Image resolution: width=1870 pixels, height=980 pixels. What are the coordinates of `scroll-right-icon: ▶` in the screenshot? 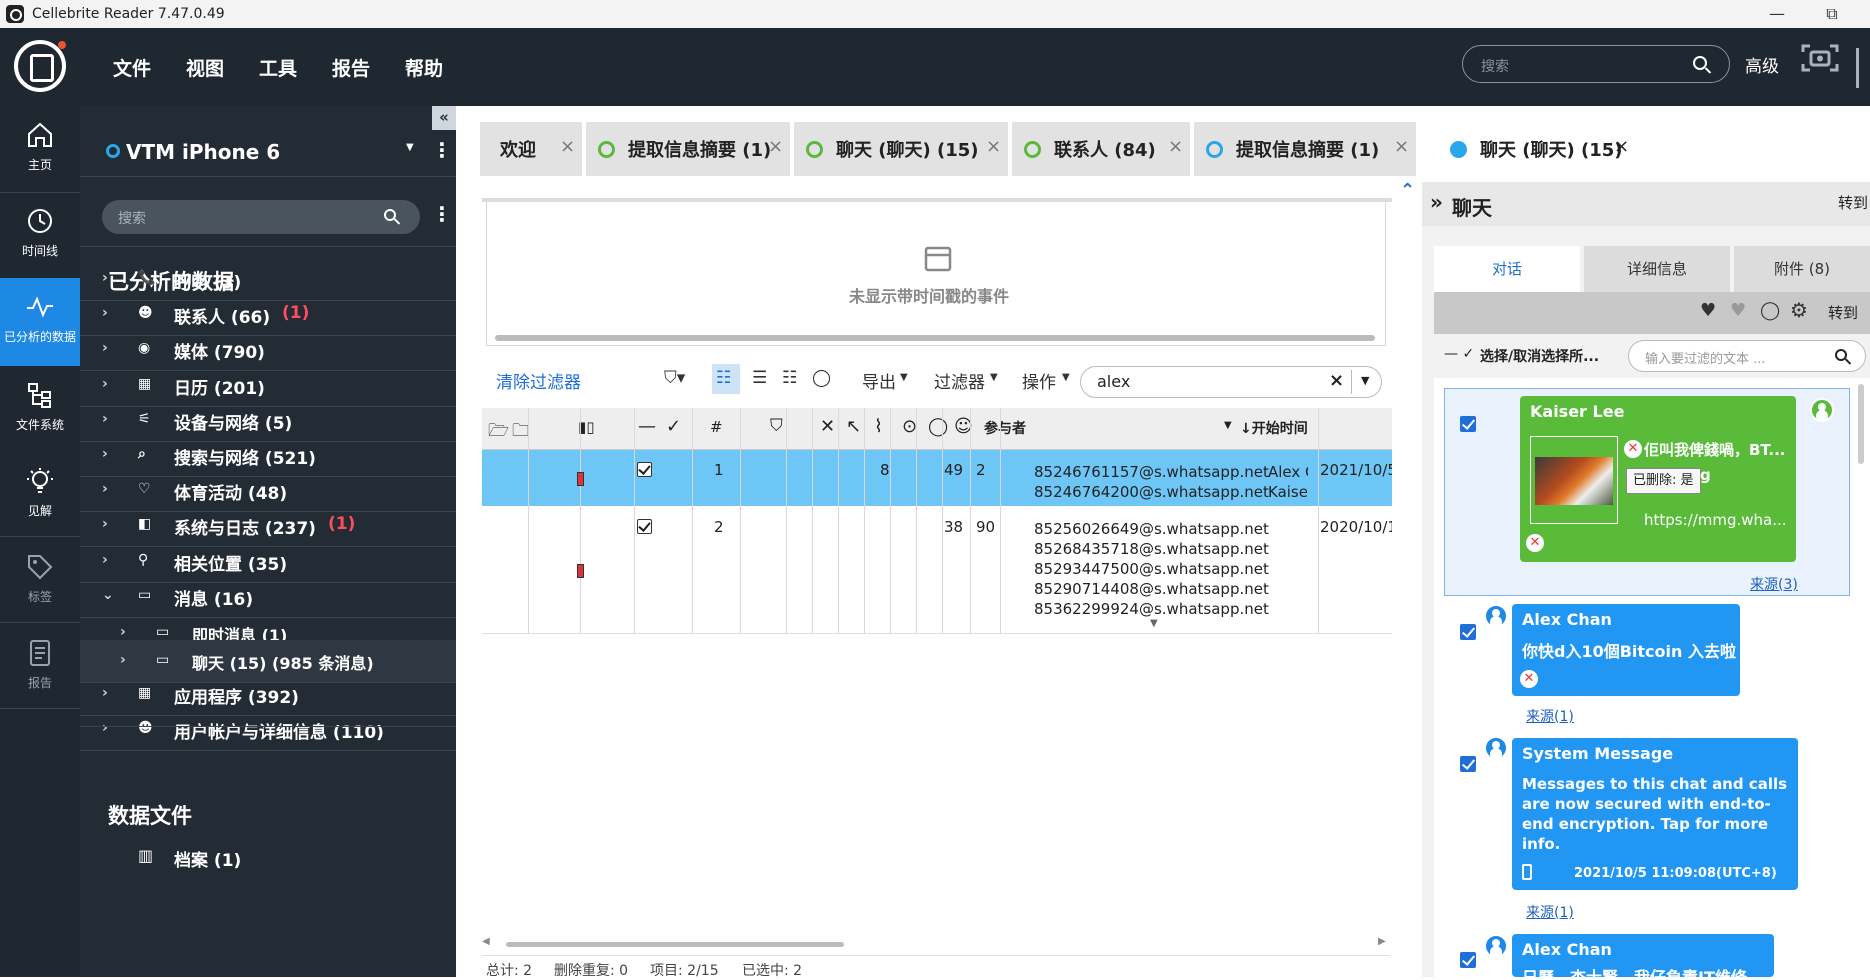 It's located at (1382, 941).